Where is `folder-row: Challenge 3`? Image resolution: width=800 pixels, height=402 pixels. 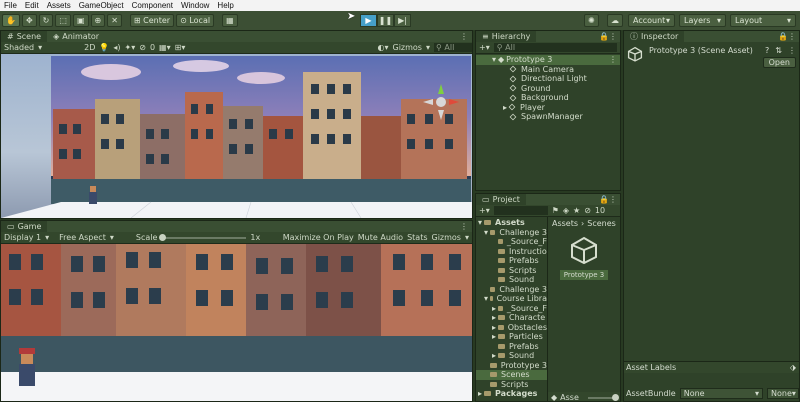 folder-row: Challenge 3 is located at coordinates (511, 290).